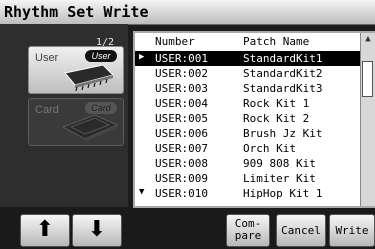  I want to click on list-item: ▶ USER:001 StandardKit1, so click(248, 58).